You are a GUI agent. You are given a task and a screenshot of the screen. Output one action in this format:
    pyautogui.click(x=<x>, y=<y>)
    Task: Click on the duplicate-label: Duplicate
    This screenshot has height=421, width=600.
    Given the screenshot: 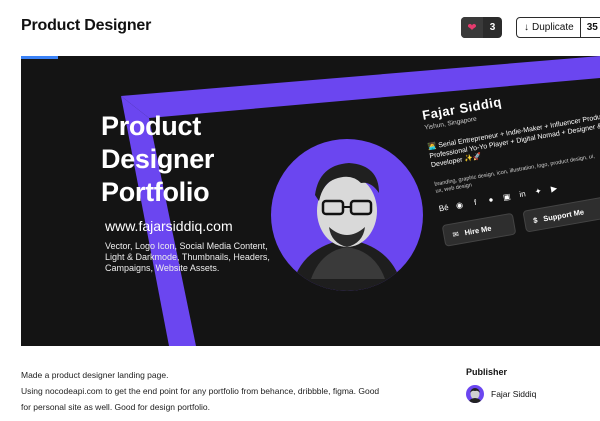 What is the action you would take?
    pyautogui.click(x=553, y=27)
    